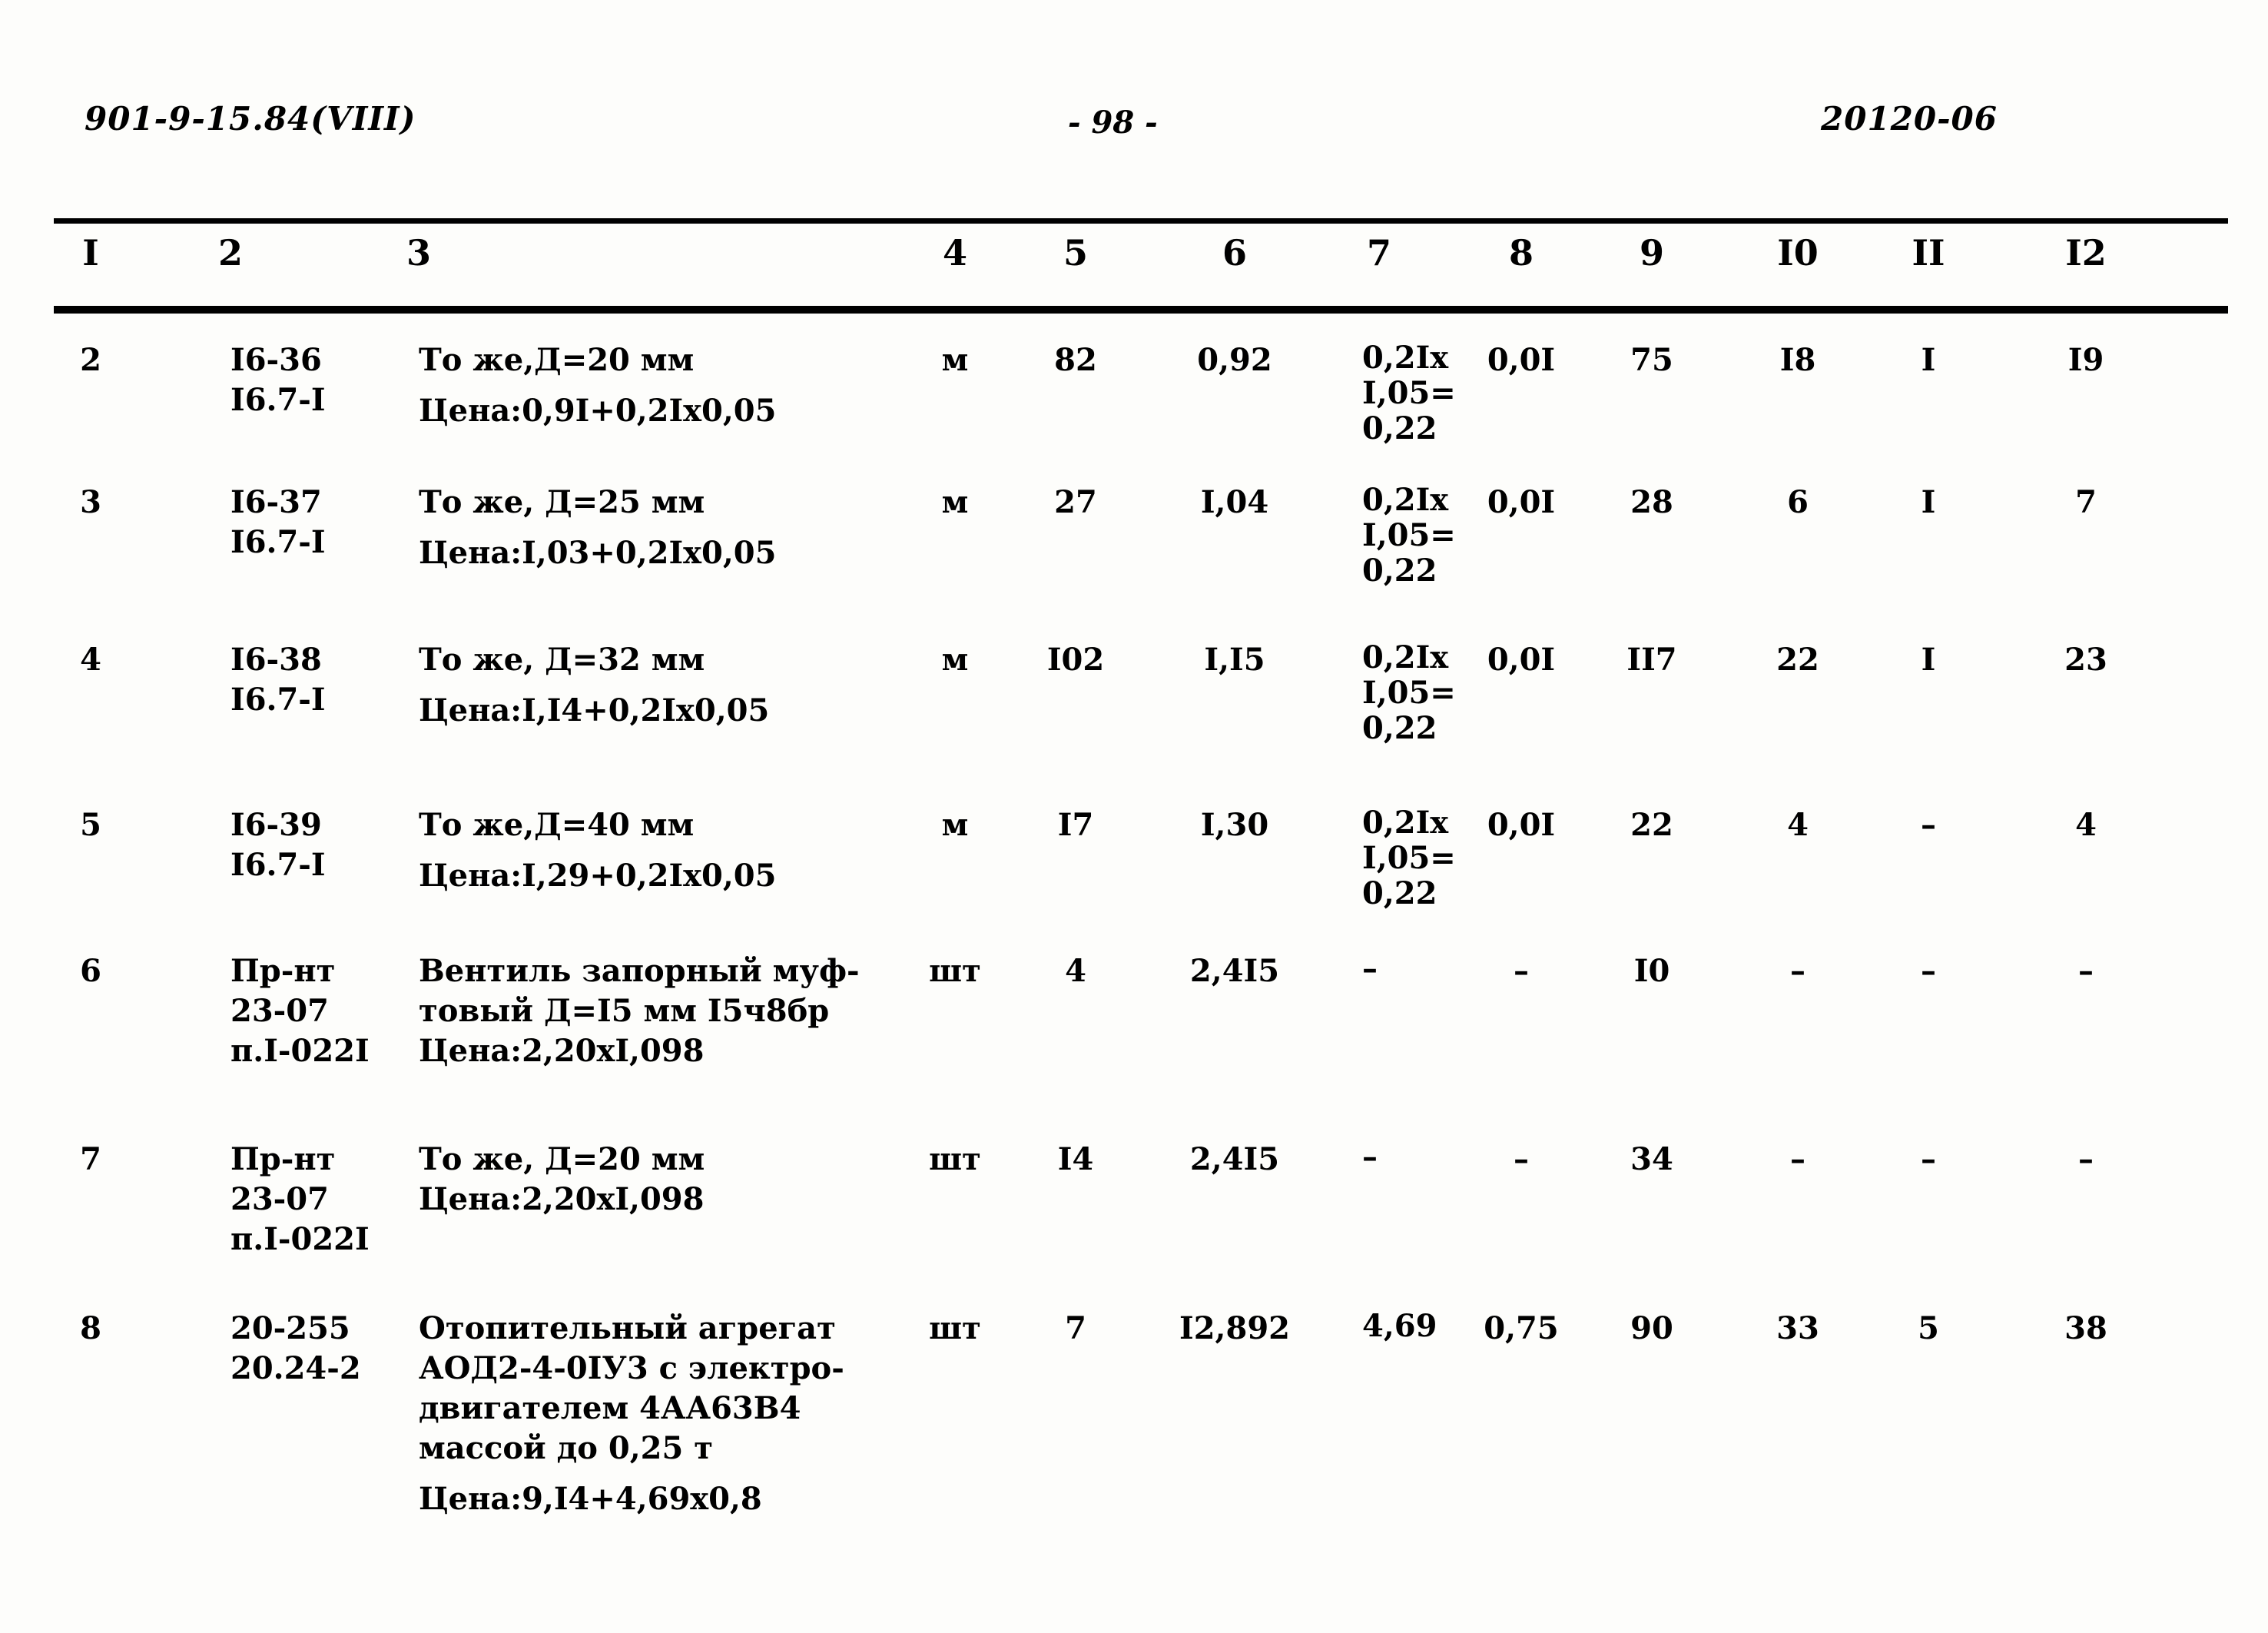  Describe the element at coordinates (90, 660) in the screenshot. I see `row-number: 4` at that location.